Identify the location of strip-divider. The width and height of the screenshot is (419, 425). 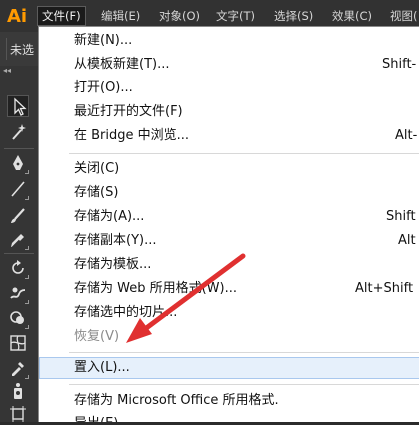
(6, 49).